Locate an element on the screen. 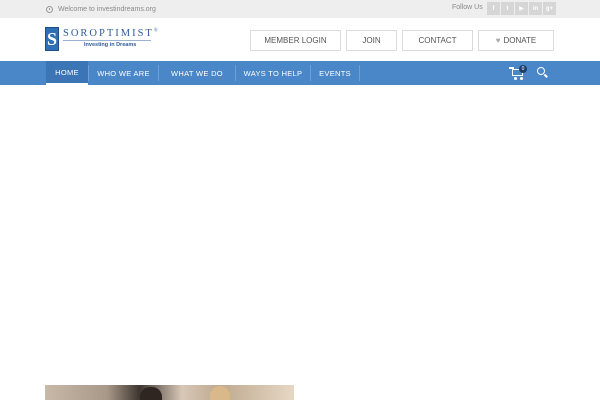  linkedin-icon: in is located at coordinates (535, 8).